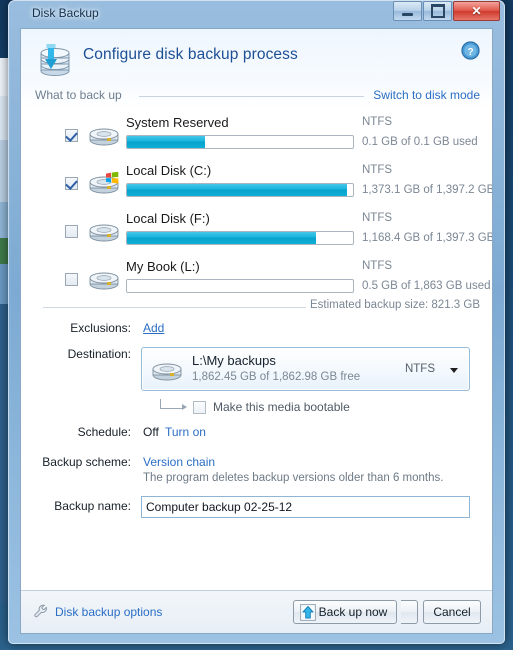 The width and height of the screenshot is (513, 650). I want to click on cancel-button: Cancel, so click(452, 612).